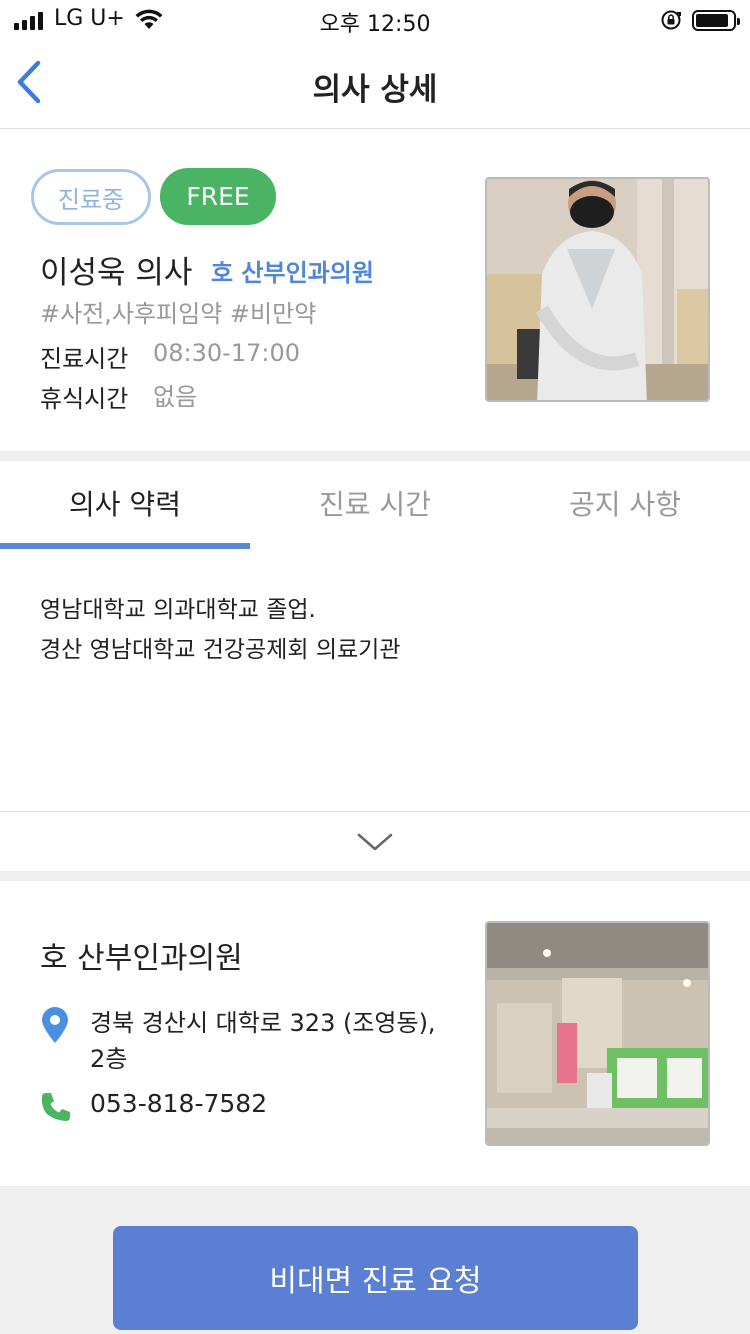 This screenshot has height=1334, width=750. Describe the element at coordinates (292, 270) in the screenshot. I see `doctor-clinic-link: 호 산부인과의원` at that location.